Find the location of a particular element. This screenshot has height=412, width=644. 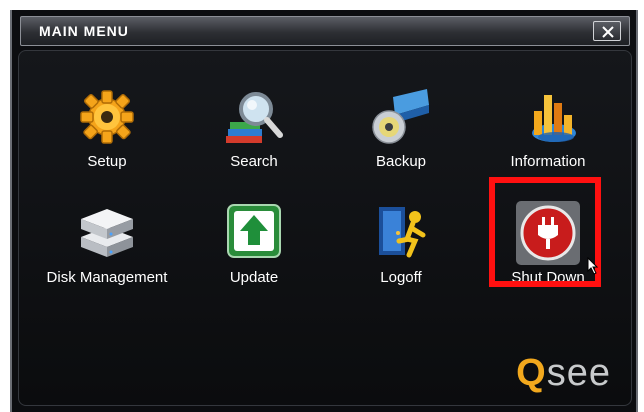

menu-item-logoff: Logoff is located at coordinates (401, 256).